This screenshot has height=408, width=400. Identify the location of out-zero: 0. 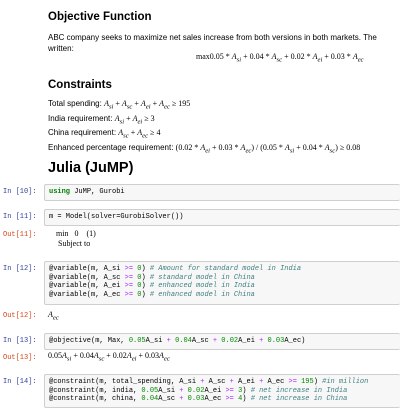
(76, 233).